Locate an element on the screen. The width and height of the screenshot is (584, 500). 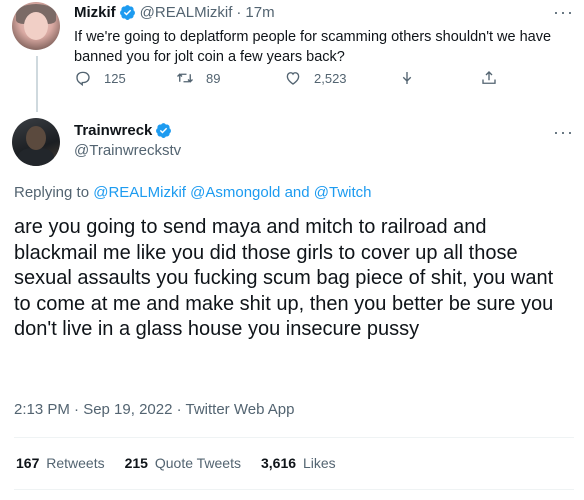
avatar-body is located at coordinates (36, 157).